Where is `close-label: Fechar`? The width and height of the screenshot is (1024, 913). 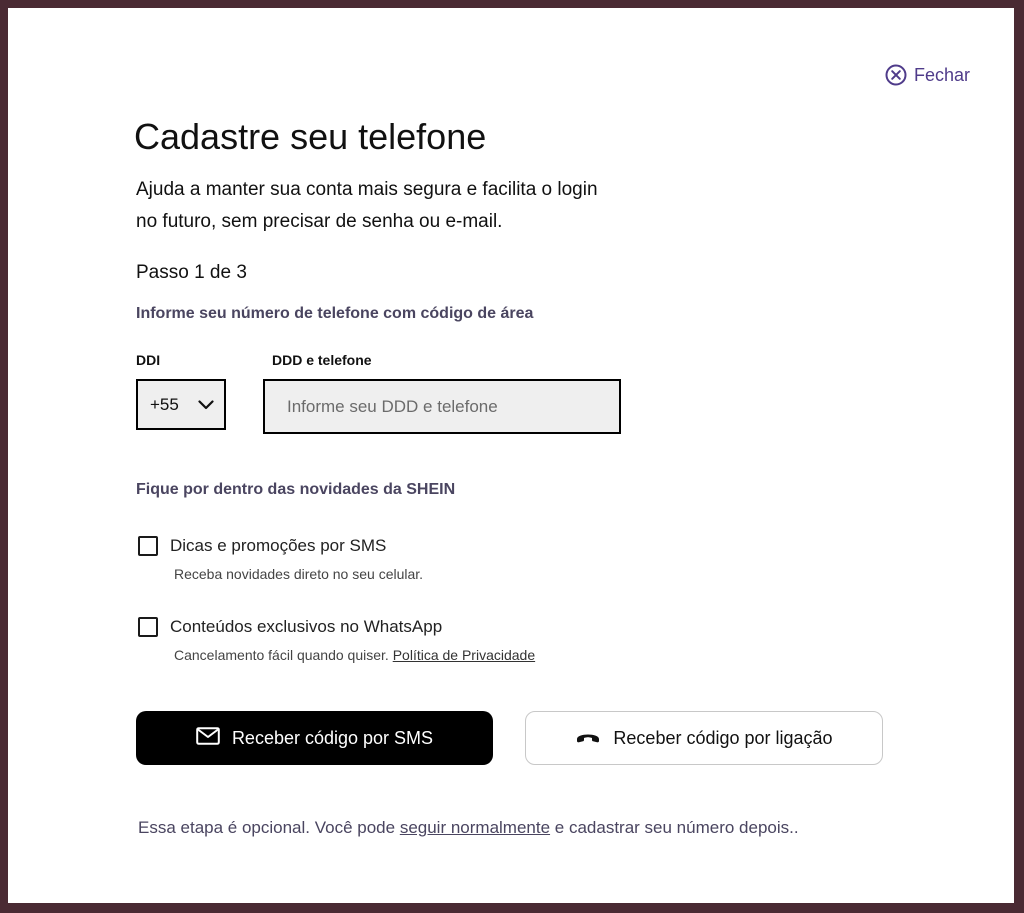
close-label: Fechar is located at coordinates (941, 74).